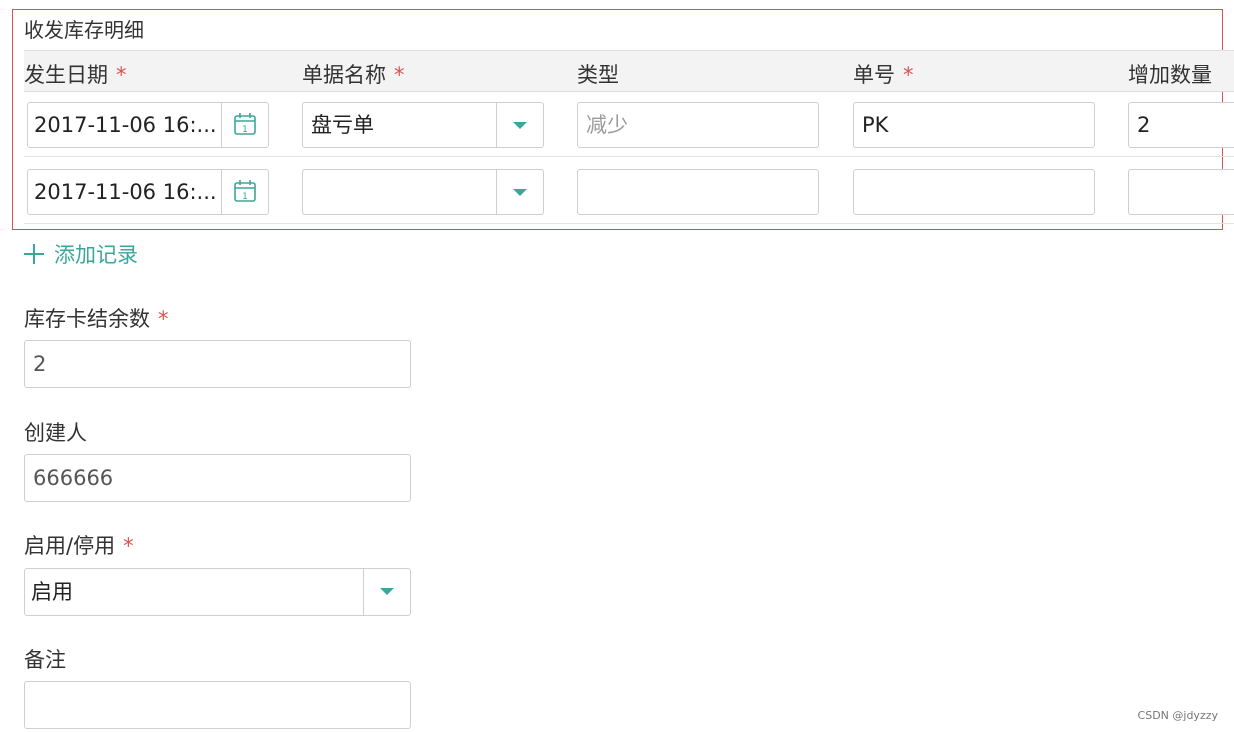 The image size is (1234, 732). Describe the element at coordinates (342, 125) in the screenshot. I see `doc-name-value: 盘亏单` at that location.